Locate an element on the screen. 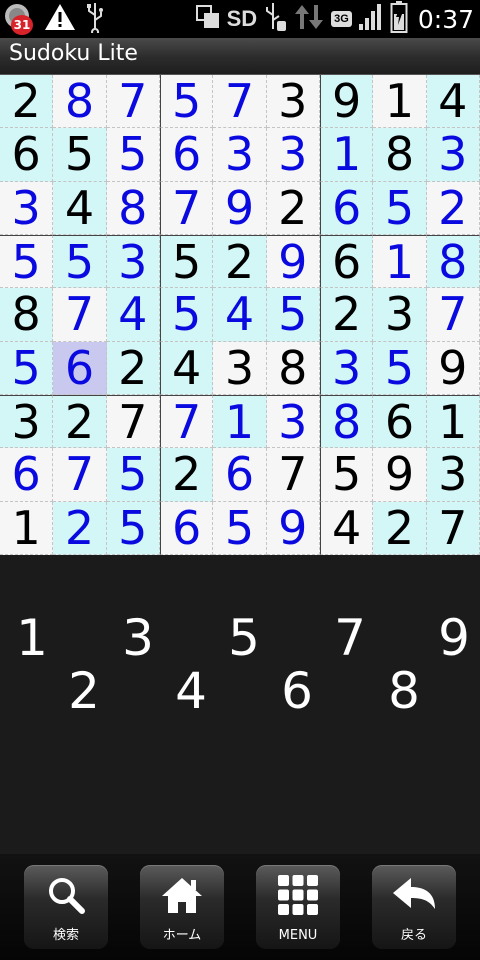  sudoku-cell-selected: 6 is located at coordinates (80, 368).